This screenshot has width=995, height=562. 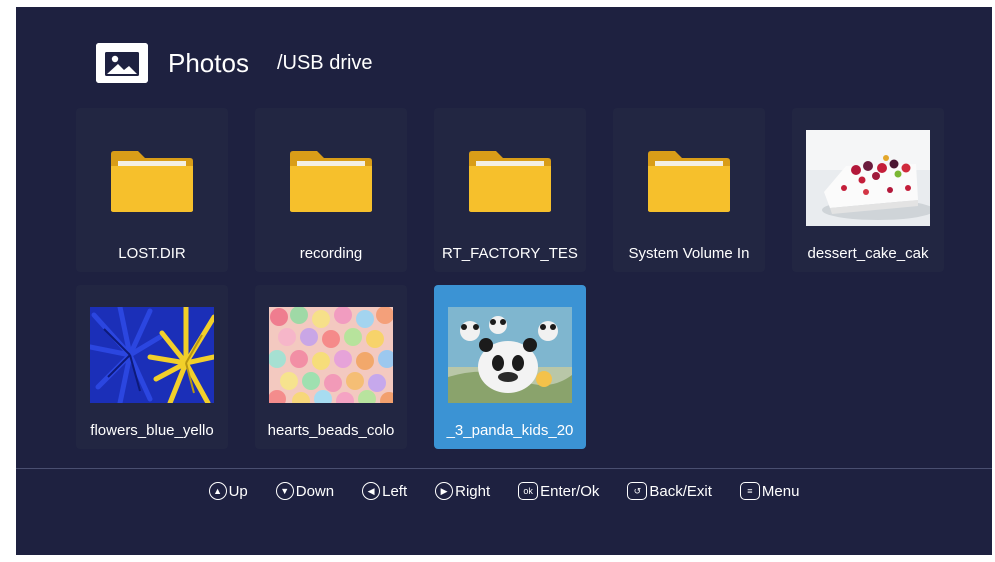 I want to click on flowers-thumbnail, so click(x=152, y=355).